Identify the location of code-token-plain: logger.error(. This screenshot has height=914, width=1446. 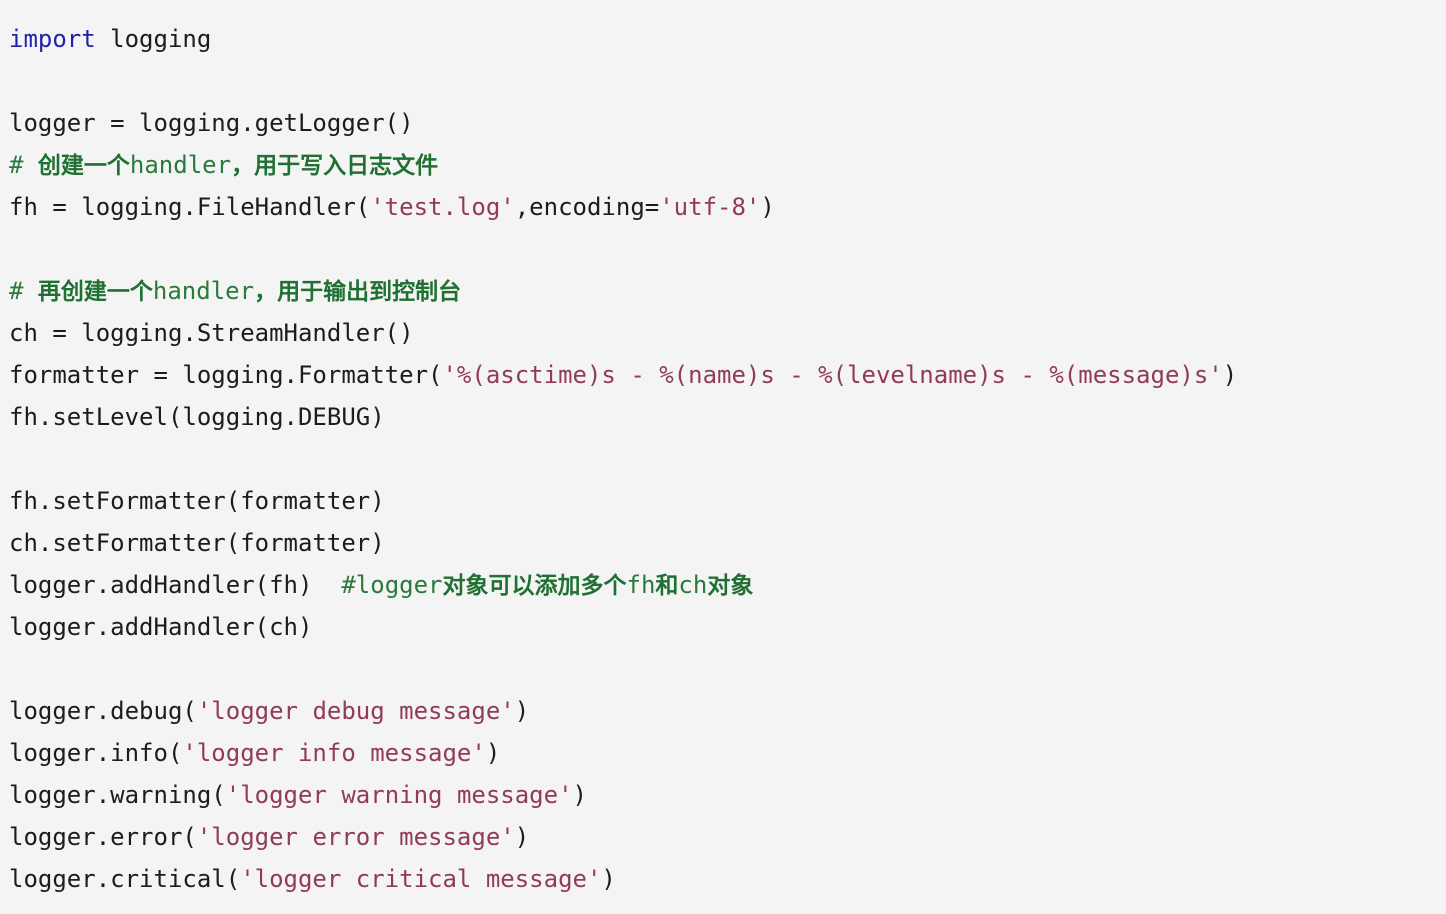
(103, 837).